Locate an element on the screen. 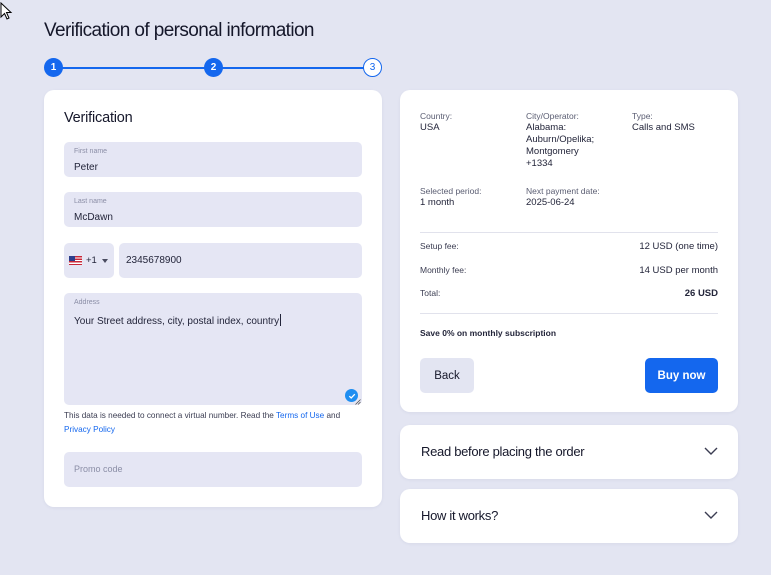 The image size is (771, 575). phone-number-value: 2345678900 is located at coordinates (154, 260).